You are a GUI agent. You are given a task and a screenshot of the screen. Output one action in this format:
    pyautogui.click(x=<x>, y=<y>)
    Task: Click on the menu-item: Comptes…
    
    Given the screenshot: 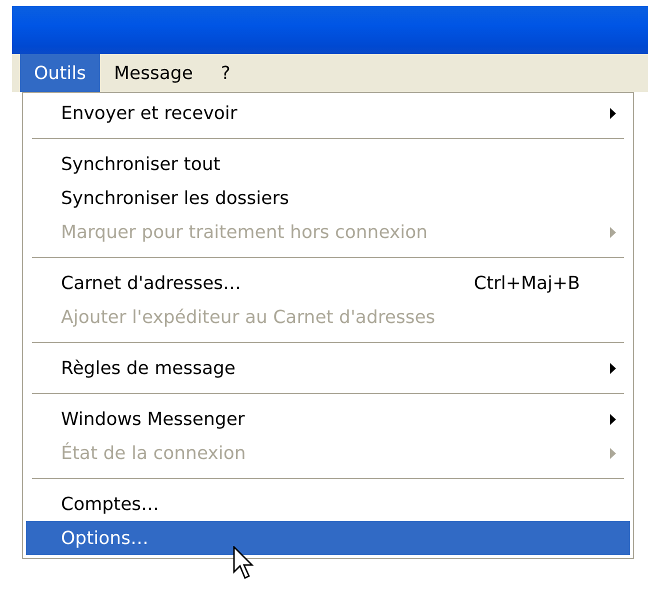 What is the action you would take?
    pyautogui.click(x=328, y=504)
    